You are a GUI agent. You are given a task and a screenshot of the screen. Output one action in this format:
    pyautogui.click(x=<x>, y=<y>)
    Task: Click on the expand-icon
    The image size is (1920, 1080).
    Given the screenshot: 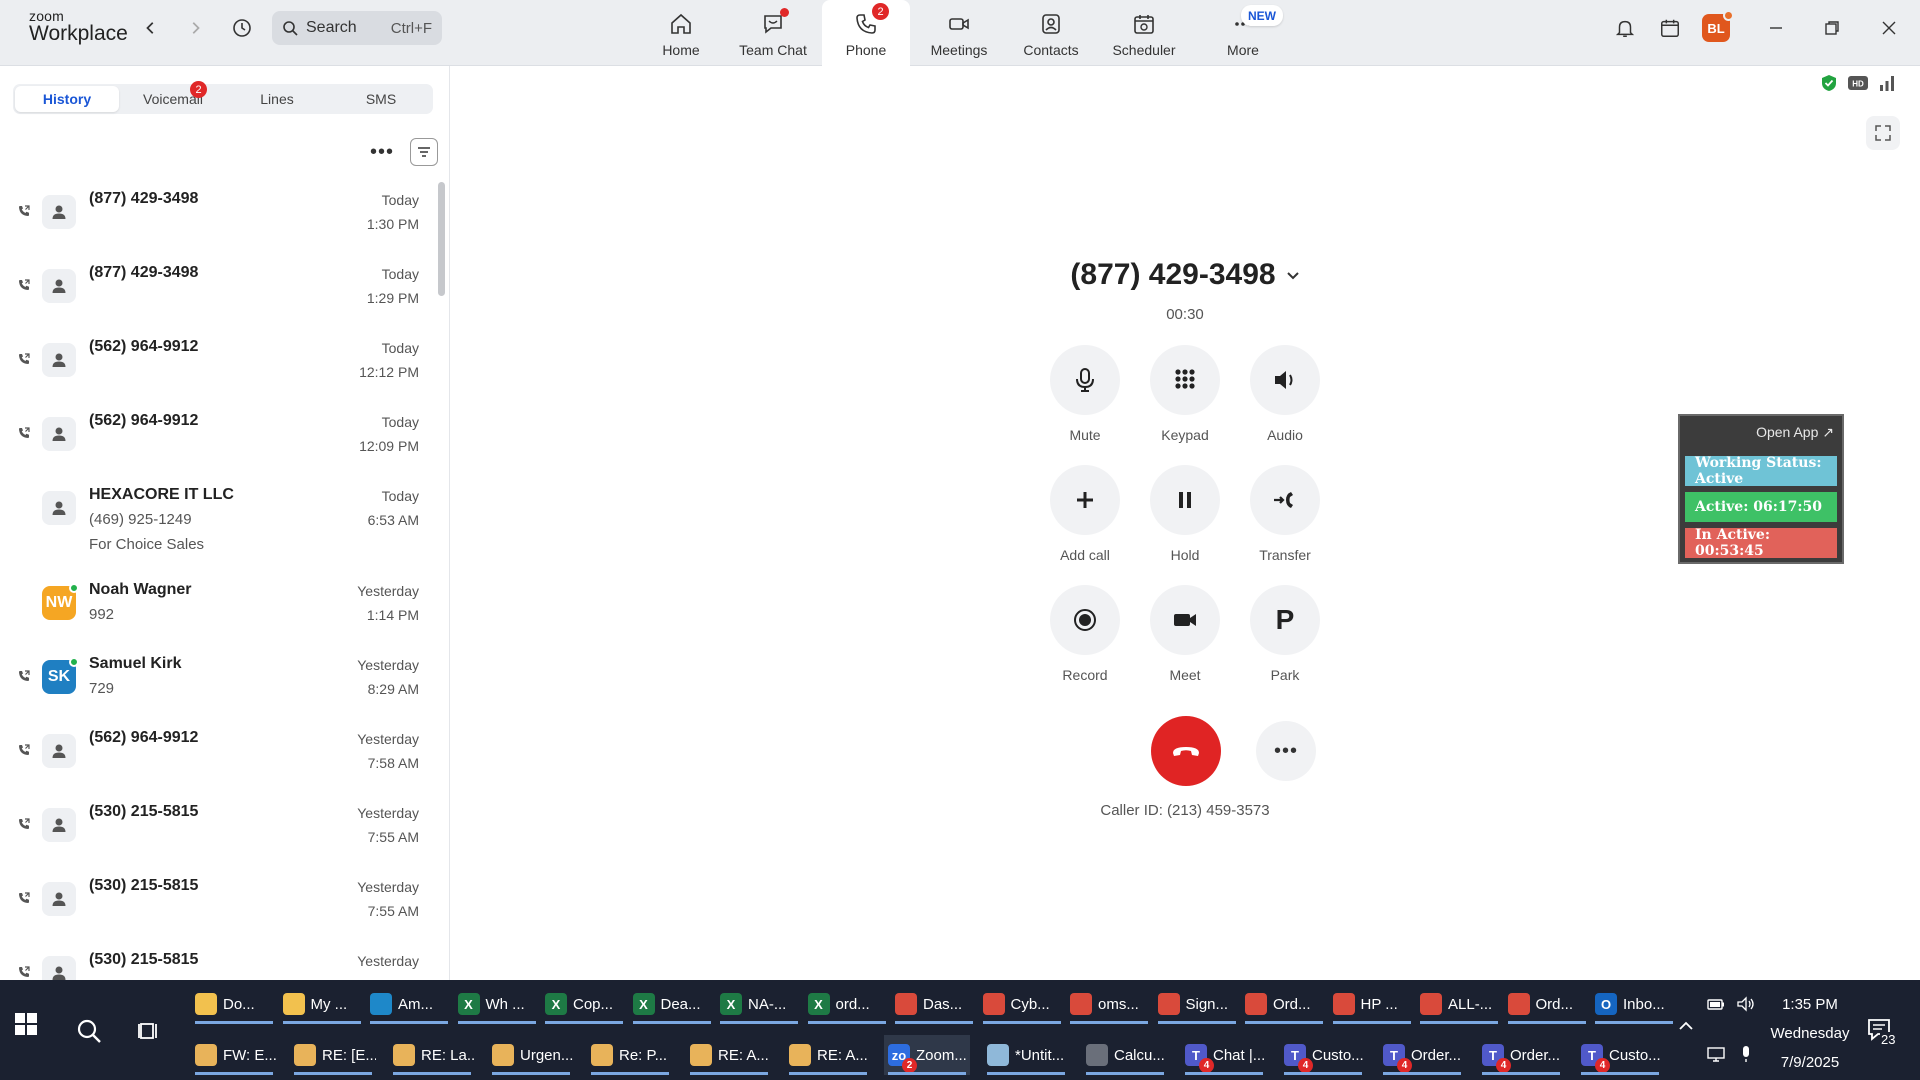 What is the action you would take?
    pyautogui.click(x=1883, y=133)
    